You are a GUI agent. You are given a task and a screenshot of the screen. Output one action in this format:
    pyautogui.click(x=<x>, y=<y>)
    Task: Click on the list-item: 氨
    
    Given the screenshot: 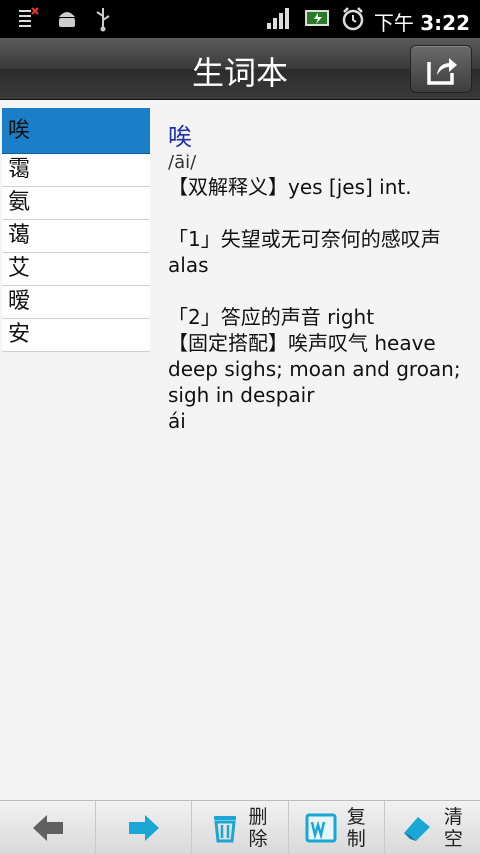 What is the action you would take?
    pyautogui.click(x=76, y=203)
    